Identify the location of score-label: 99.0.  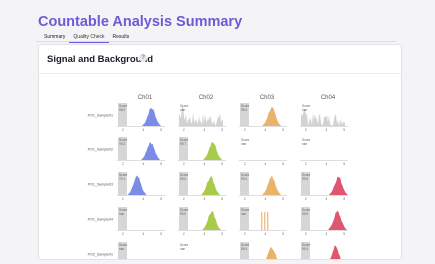
(183, 214).